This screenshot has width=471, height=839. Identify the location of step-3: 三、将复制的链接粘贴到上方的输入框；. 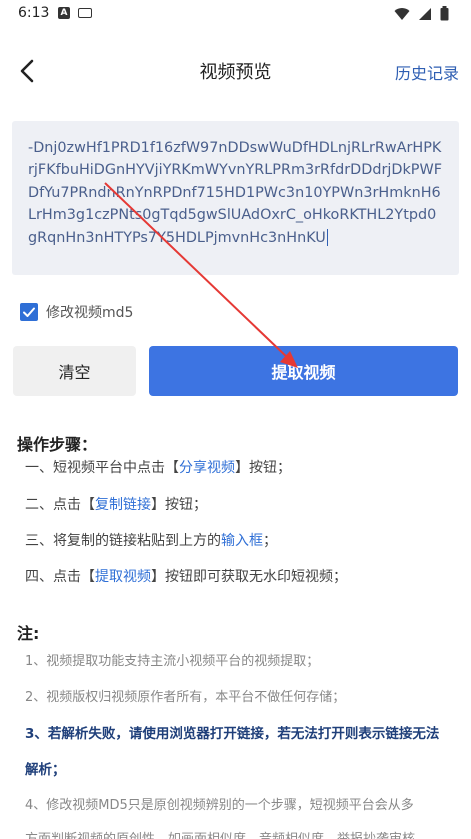
(151, 540).